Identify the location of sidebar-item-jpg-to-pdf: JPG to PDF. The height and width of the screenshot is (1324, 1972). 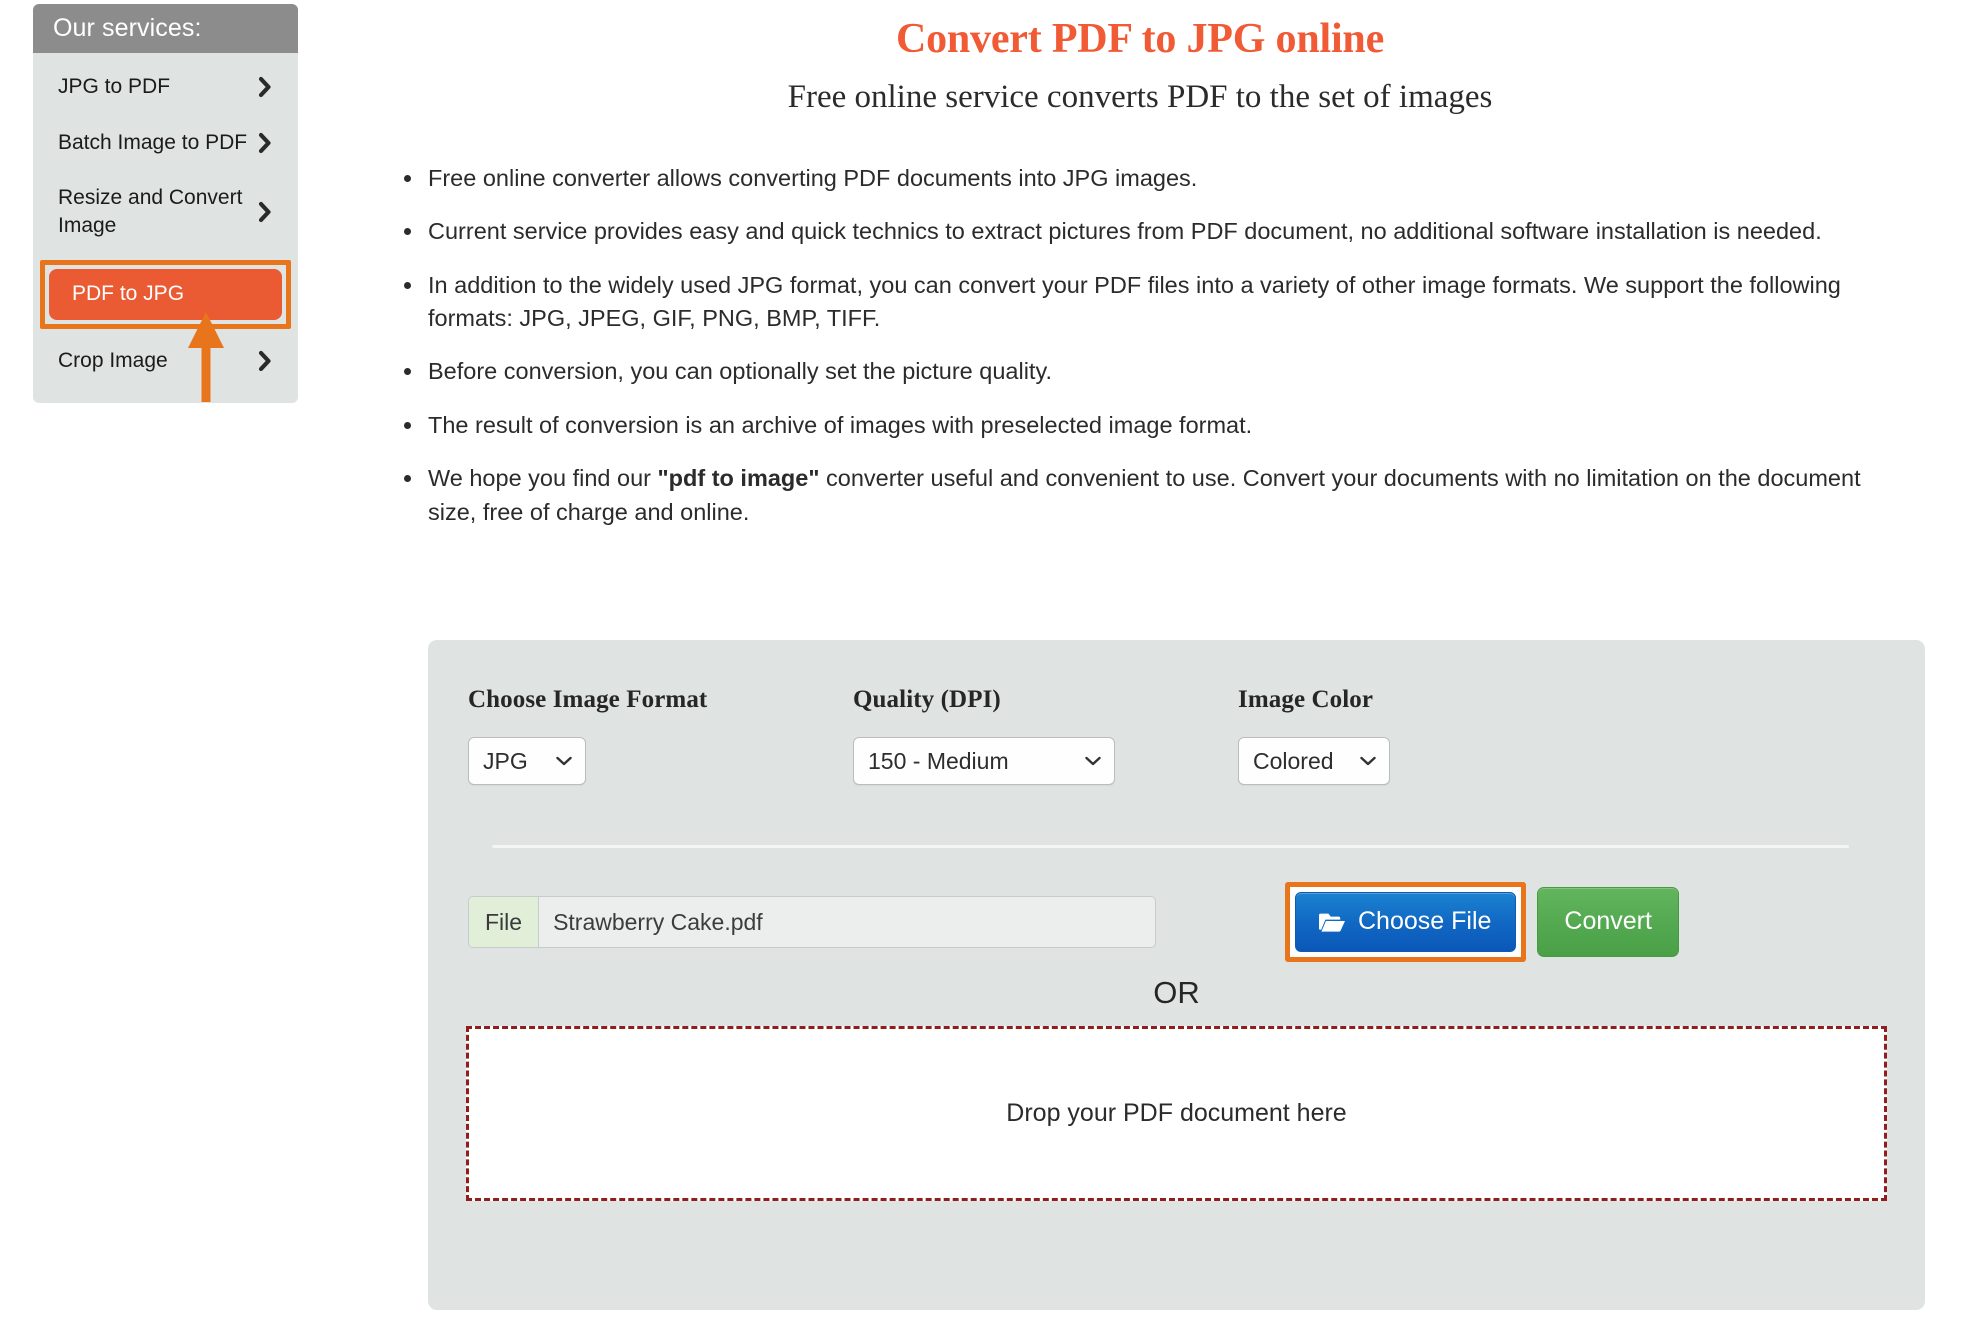
(165, 87).